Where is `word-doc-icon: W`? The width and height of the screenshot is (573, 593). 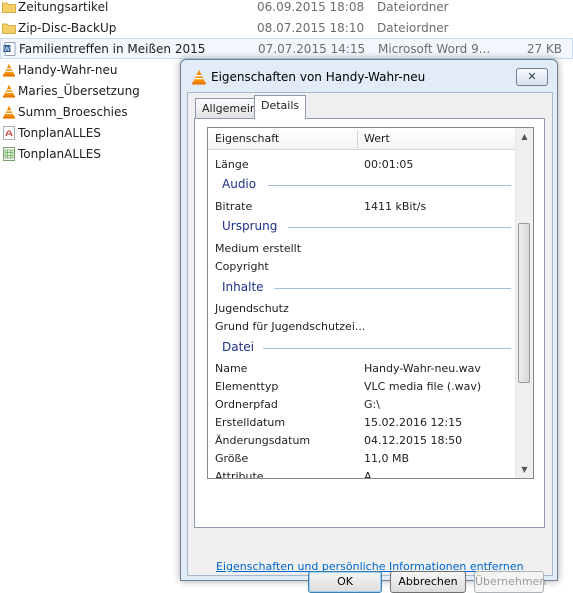 word-doc-icon: W is located at coordinates (9, 49).